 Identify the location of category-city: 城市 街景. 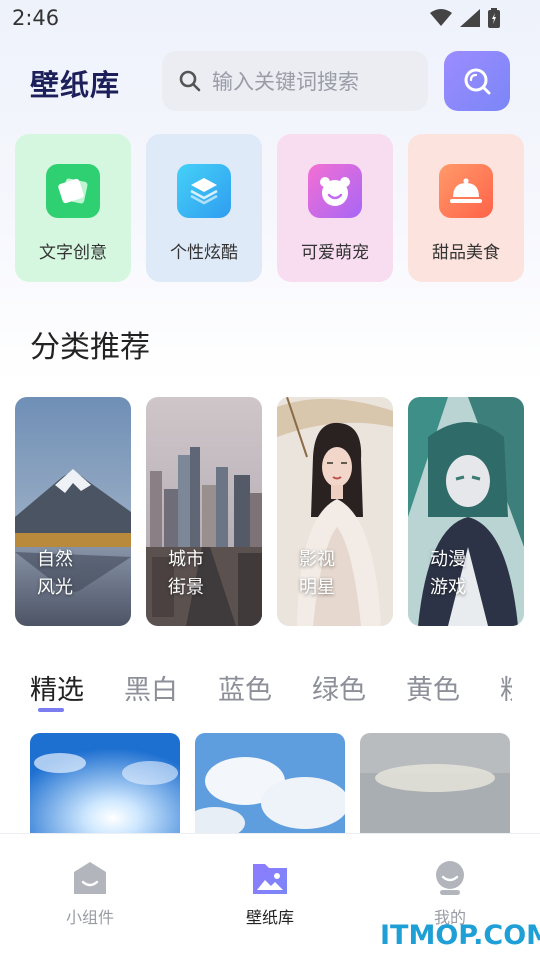
(204, 511).